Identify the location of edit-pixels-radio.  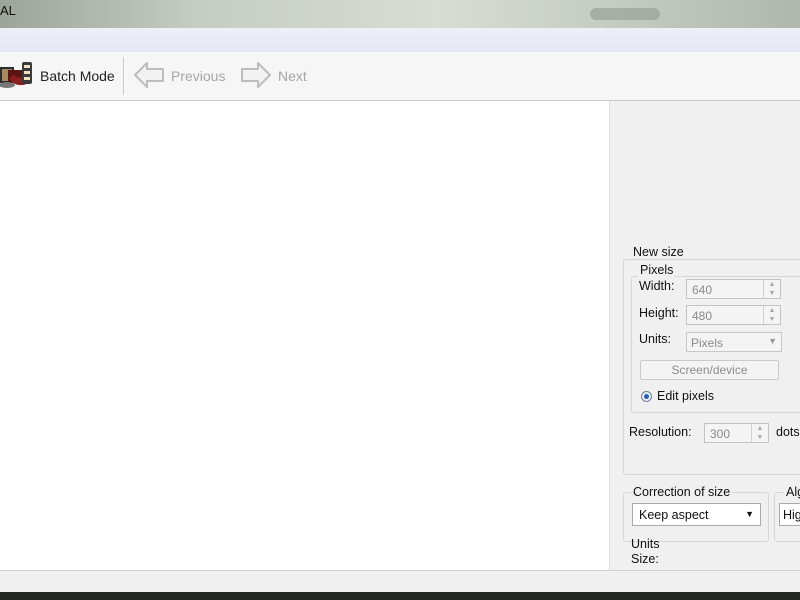
(646, 396).